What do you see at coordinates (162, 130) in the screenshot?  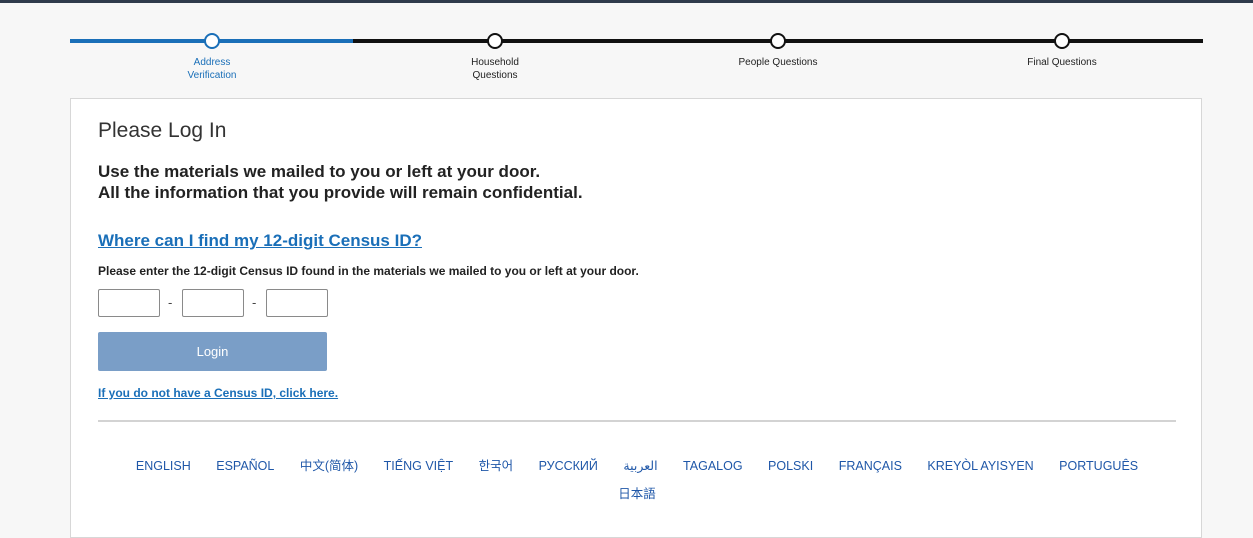 I see `page-title: Please Log In` at bounding box center [162, 130].